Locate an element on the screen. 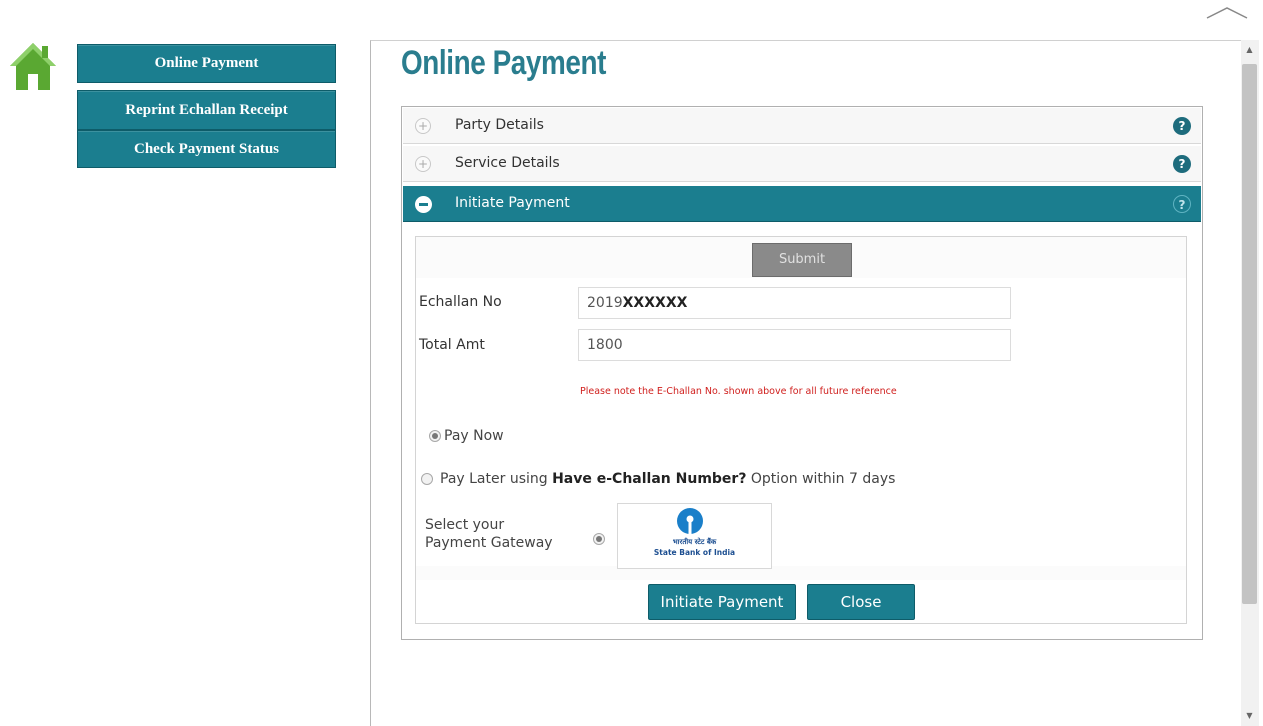  nav-online-payment: Online Payment is located at coordinates (206, 63).